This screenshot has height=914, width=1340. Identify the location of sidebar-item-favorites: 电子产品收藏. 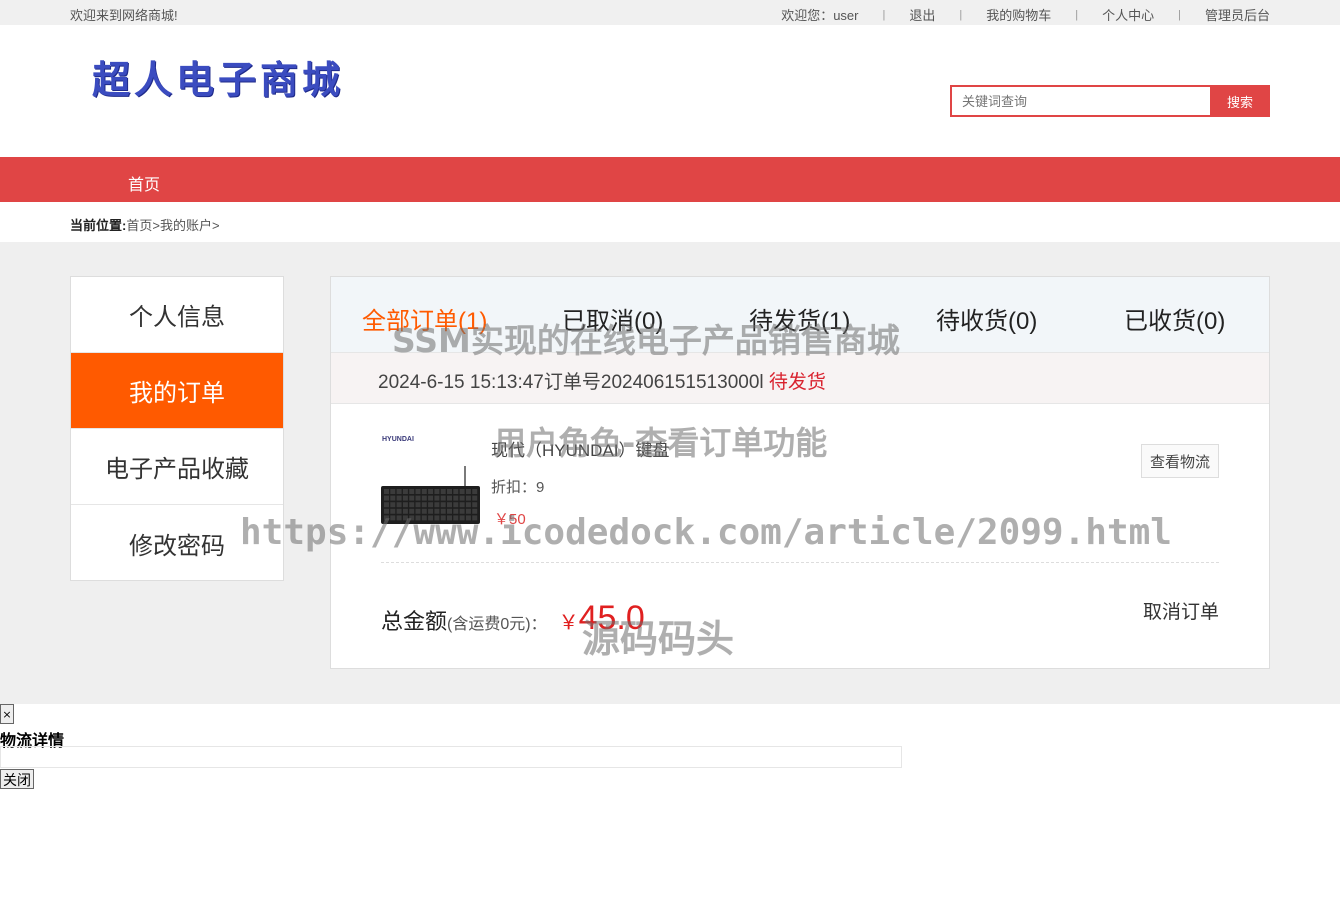
(177, 467).